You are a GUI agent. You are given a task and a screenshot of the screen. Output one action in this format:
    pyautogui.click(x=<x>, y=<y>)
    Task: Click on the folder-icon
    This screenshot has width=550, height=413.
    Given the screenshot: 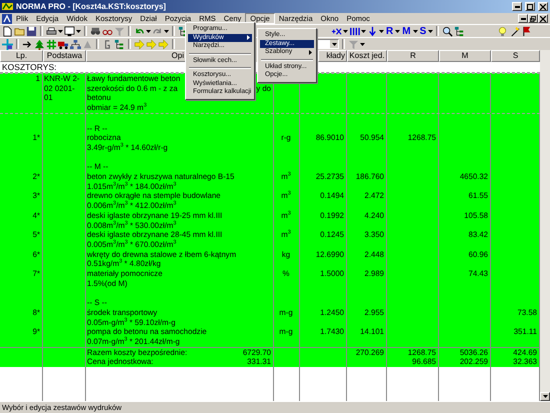 What is the action you would take?
    pyautogui.click(x=19, y=31)
    